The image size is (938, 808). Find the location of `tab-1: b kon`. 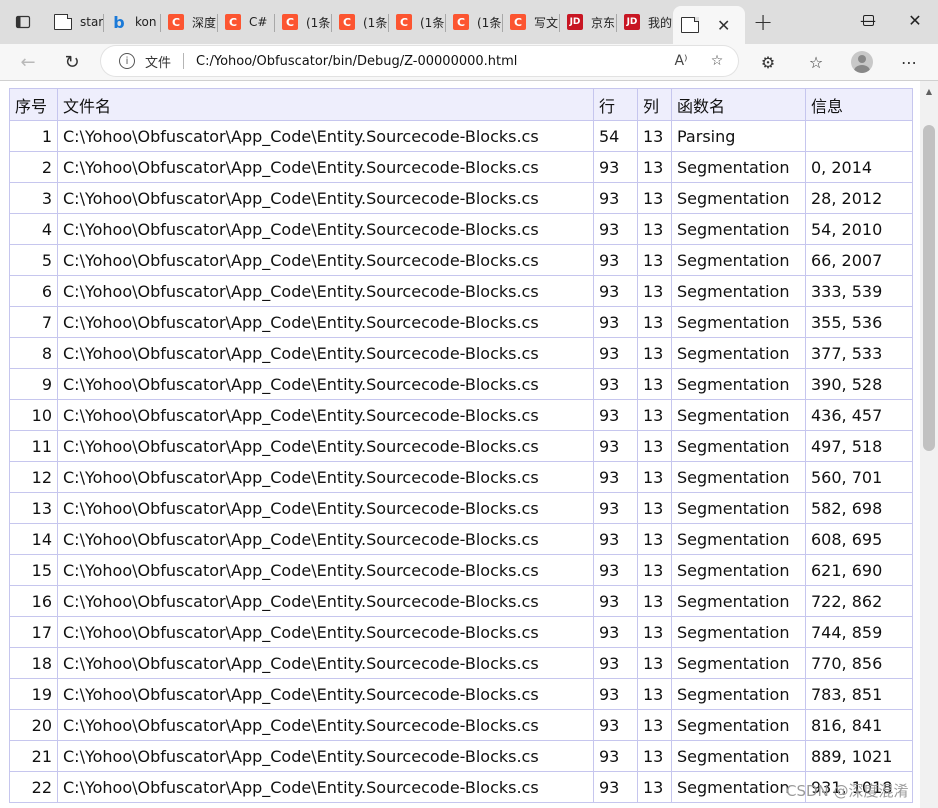

tab-1: b kon is located at coordinates (131, 22).